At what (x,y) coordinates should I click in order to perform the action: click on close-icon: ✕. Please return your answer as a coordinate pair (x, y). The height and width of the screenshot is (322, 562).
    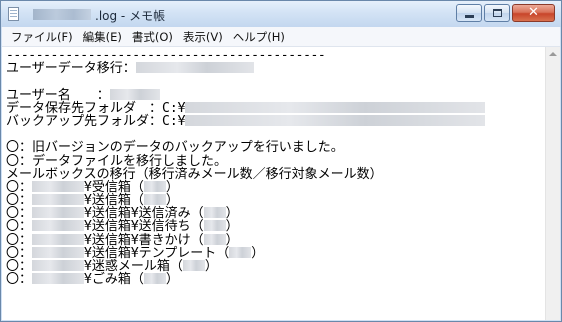
    Looking at the image, I should click on (533, 12).